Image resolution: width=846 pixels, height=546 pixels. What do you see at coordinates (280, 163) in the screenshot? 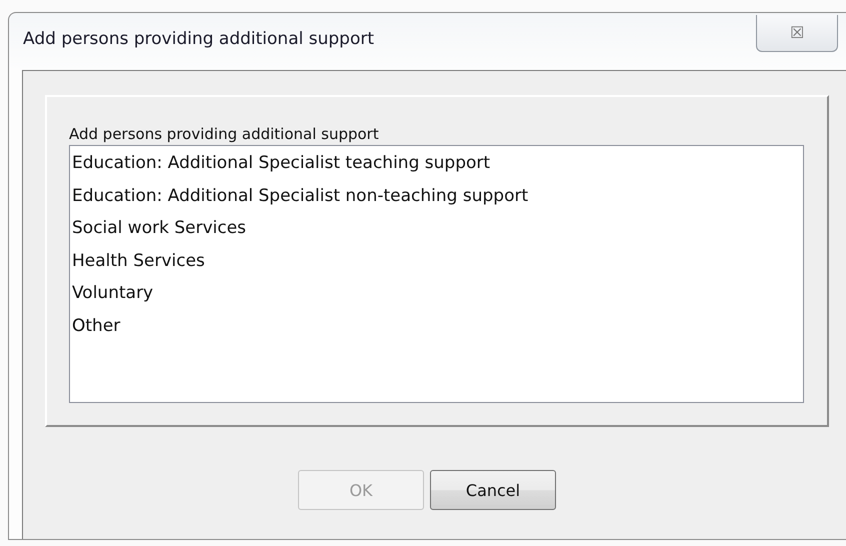
I see `list-item: Education: Additional Specialist teaching support` at bounding box center [280, 163].